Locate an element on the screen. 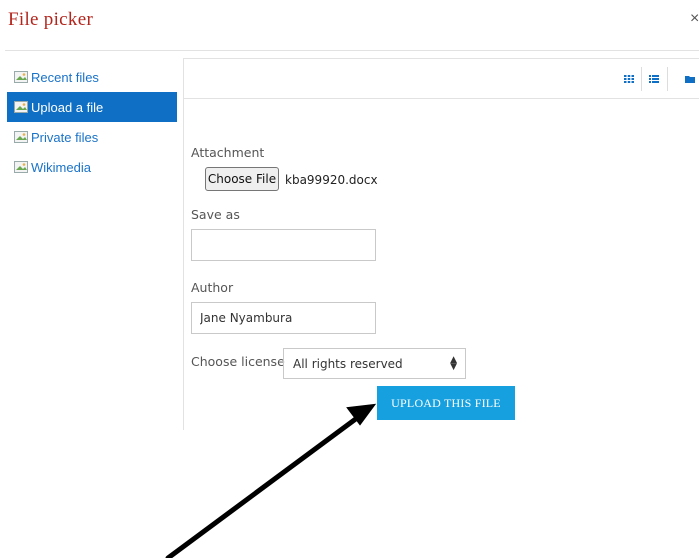 The width and height of the screenshot is (699, 558). annotation-arrow is located at coordinates (271, 480).